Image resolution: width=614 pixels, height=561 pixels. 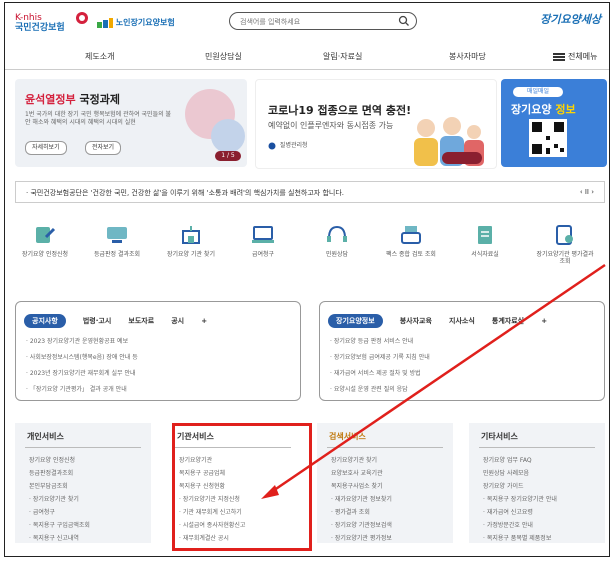 I want to click on quick-label: 장기요양기관 평가결과 조회, so click(x=565, y=258).